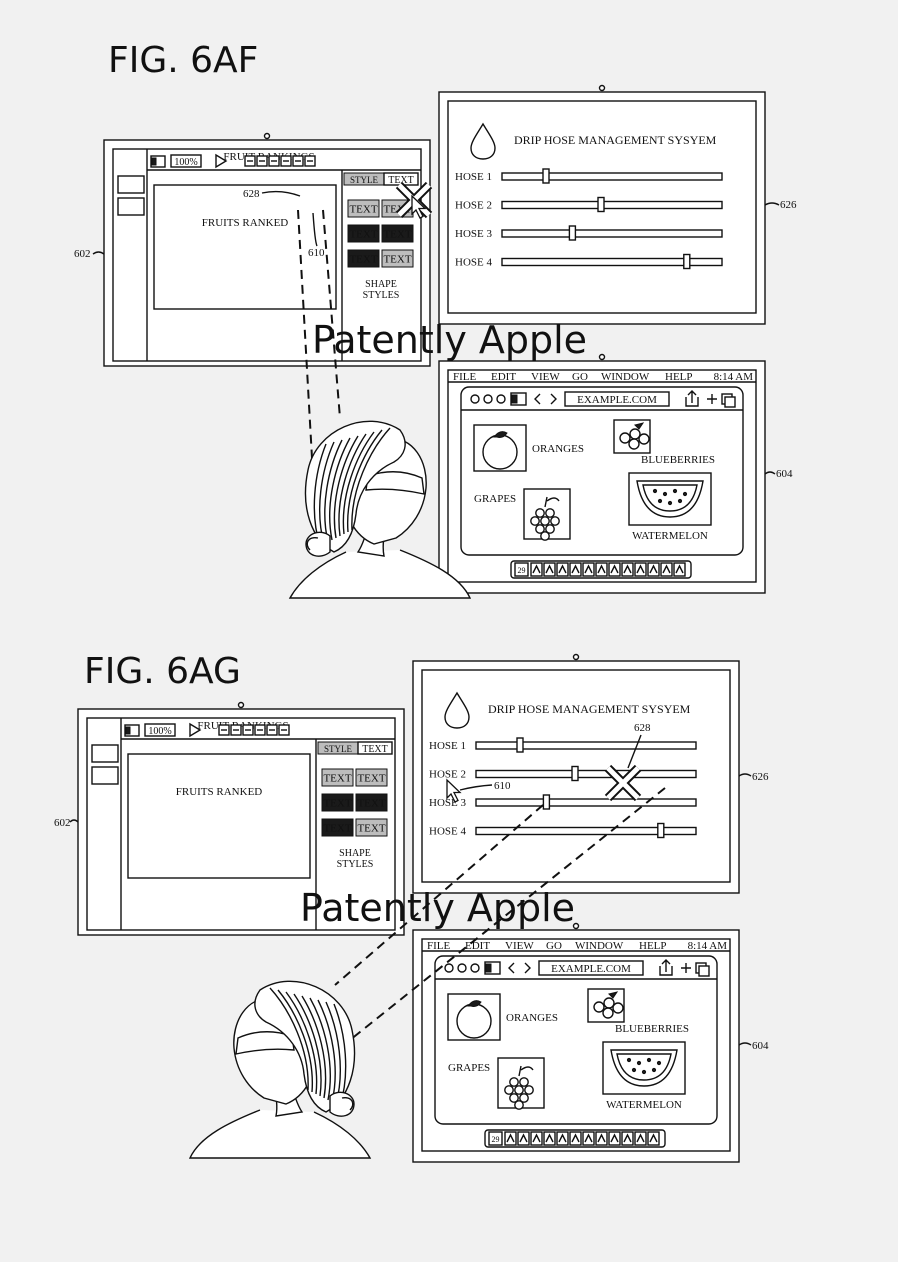 The image size is (898, 1262). Describe the element at coordinates (342, 1104) in the screenshot. I see `hair-bun` at that location.